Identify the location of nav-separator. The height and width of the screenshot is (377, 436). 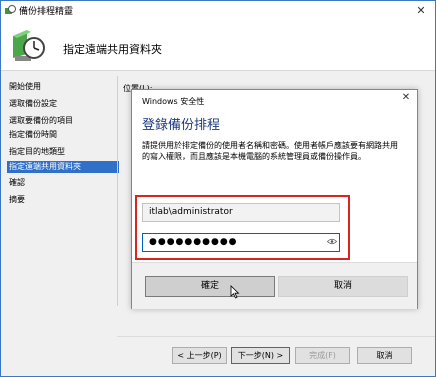
(117, 191).